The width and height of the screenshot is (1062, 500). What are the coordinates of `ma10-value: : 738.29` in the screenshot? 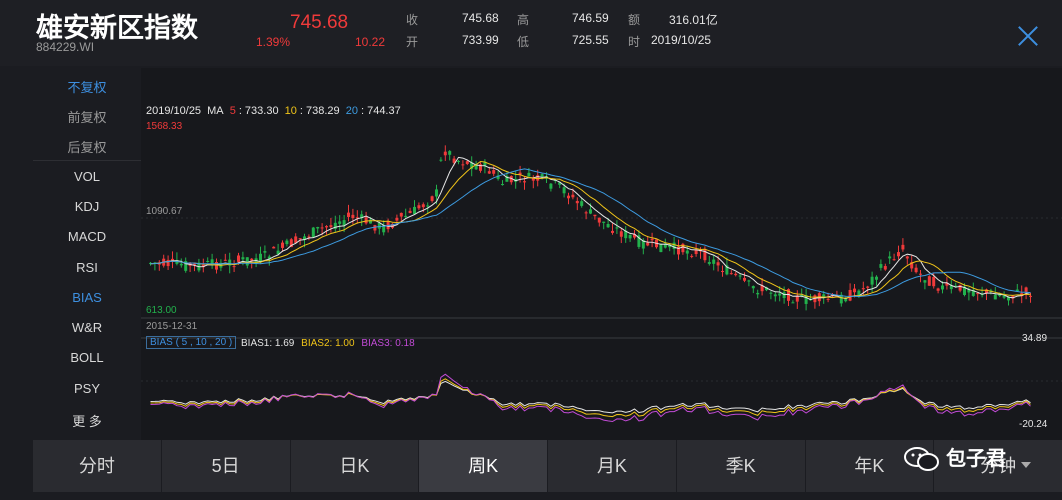 It's located at (319, 111).